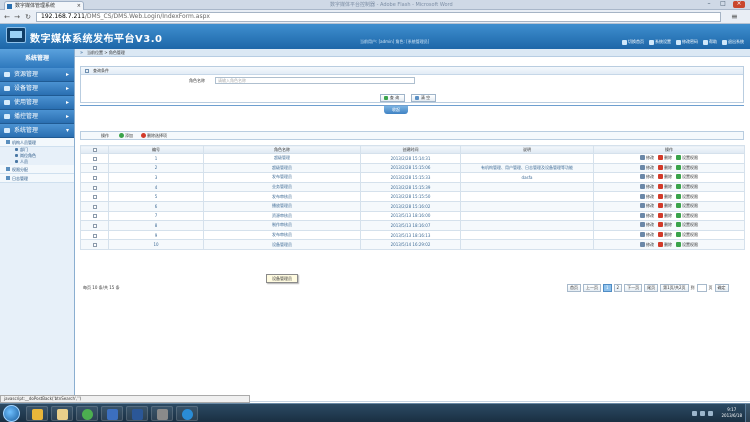 The height and width of the screenshot is (422, 750). I want to click on forward-icon: →, so click(17, 17).